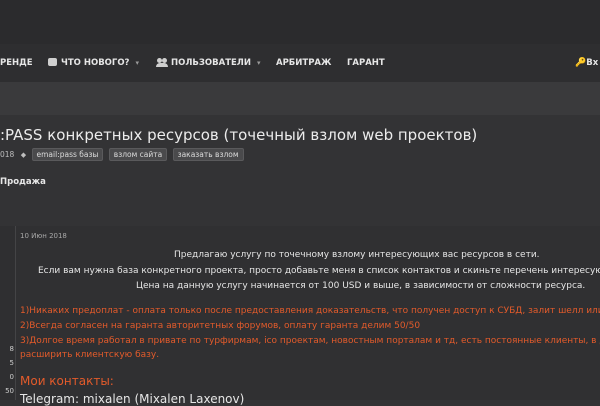  What do you see at coordinates (300, 22) in the screenshot?
I see `top-bar` at bounding box center [300, 22].